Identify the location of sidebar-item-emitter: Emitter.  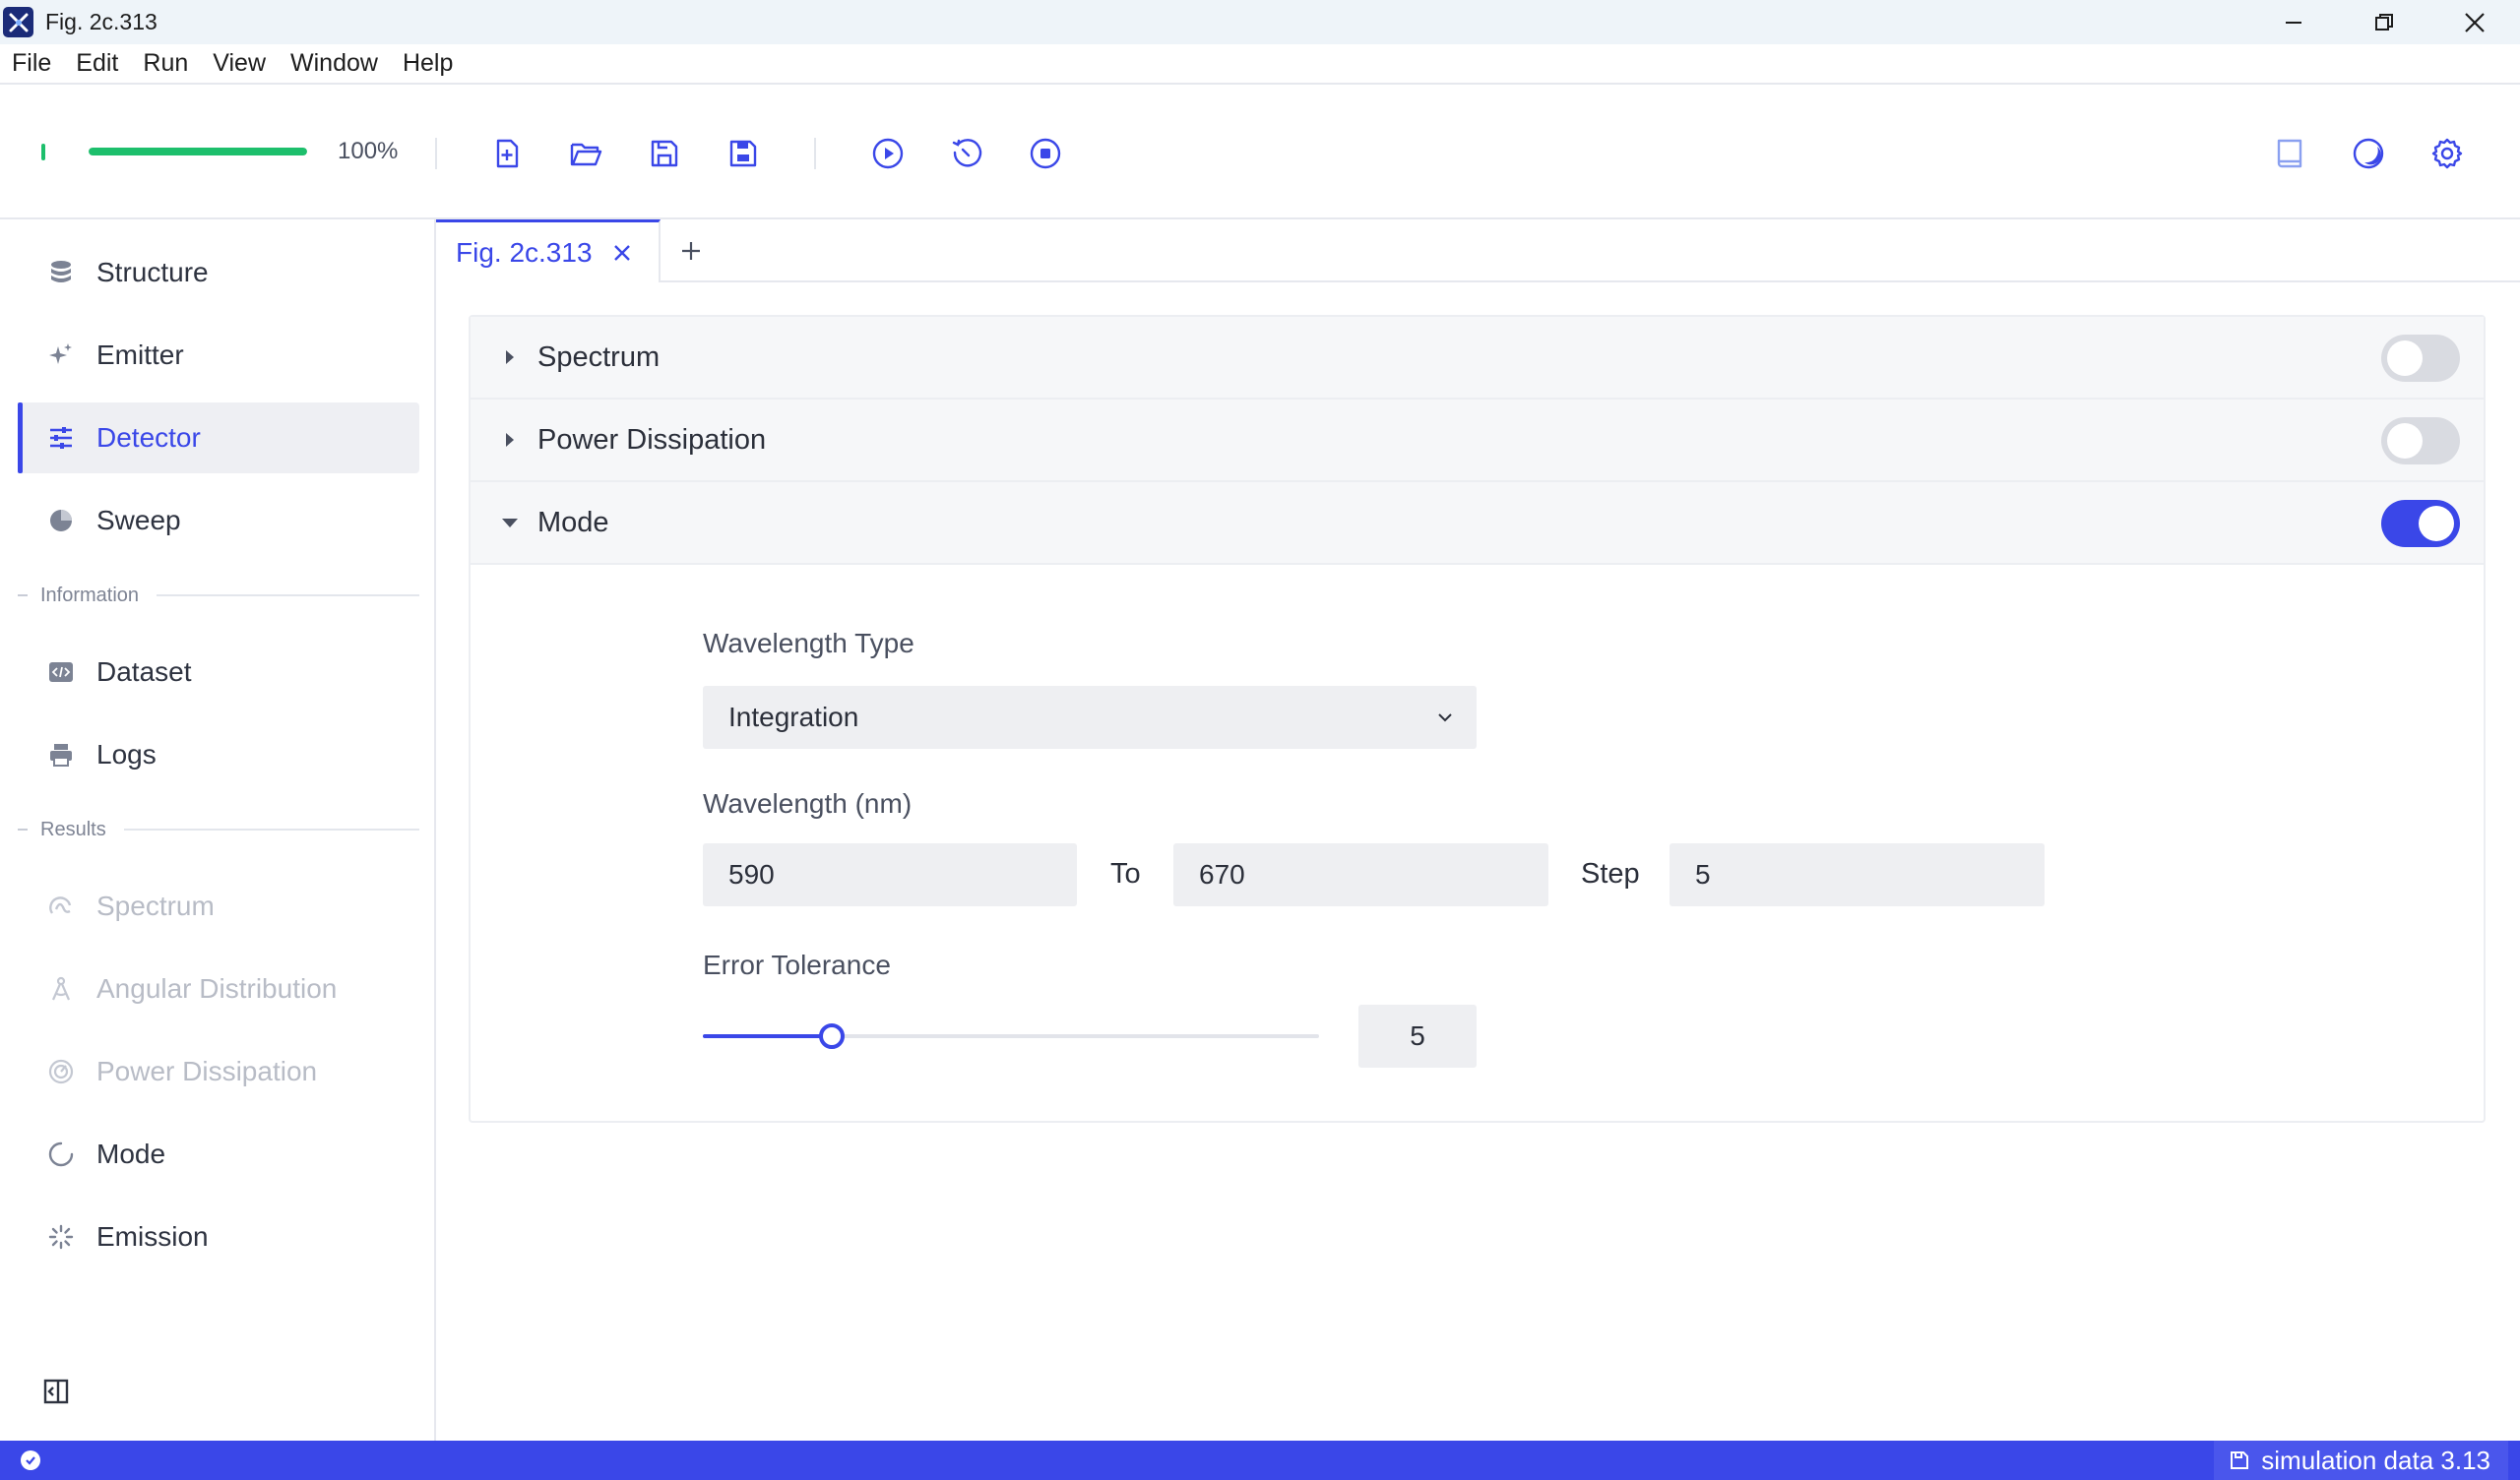
(218, 355).